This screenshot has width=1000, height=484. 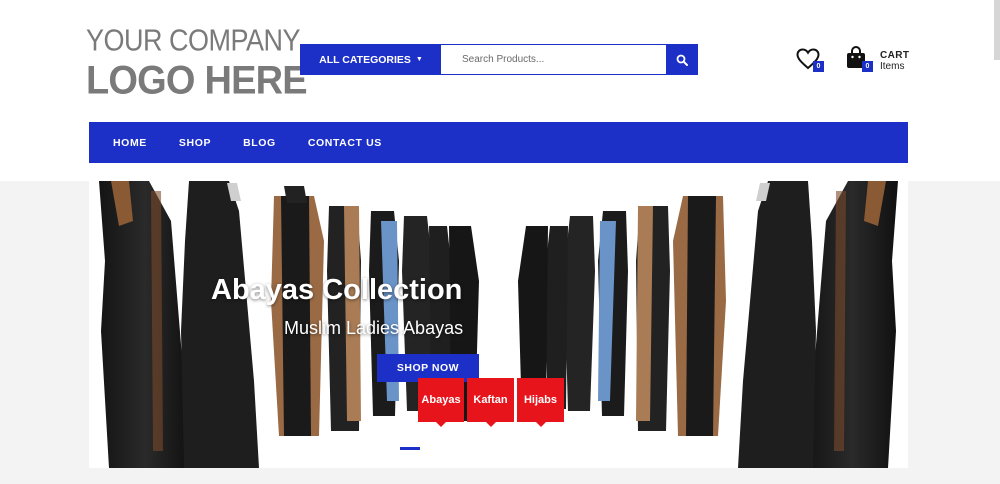 I want to click on search-button, so click(x=681, y=59).